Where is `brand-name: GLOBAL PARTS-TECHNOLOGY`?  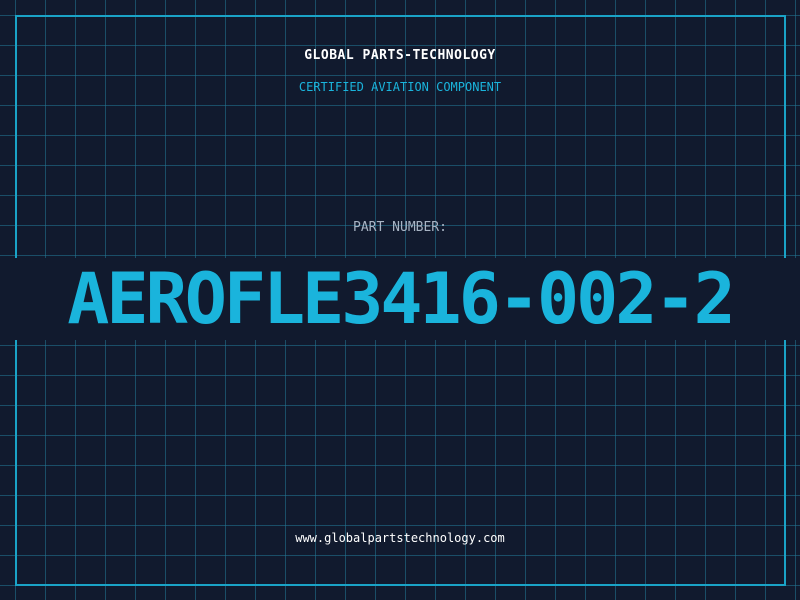
brand-name: GLOBAL PARTS-TECHNOLOGY is located at coordinates (400, 55).